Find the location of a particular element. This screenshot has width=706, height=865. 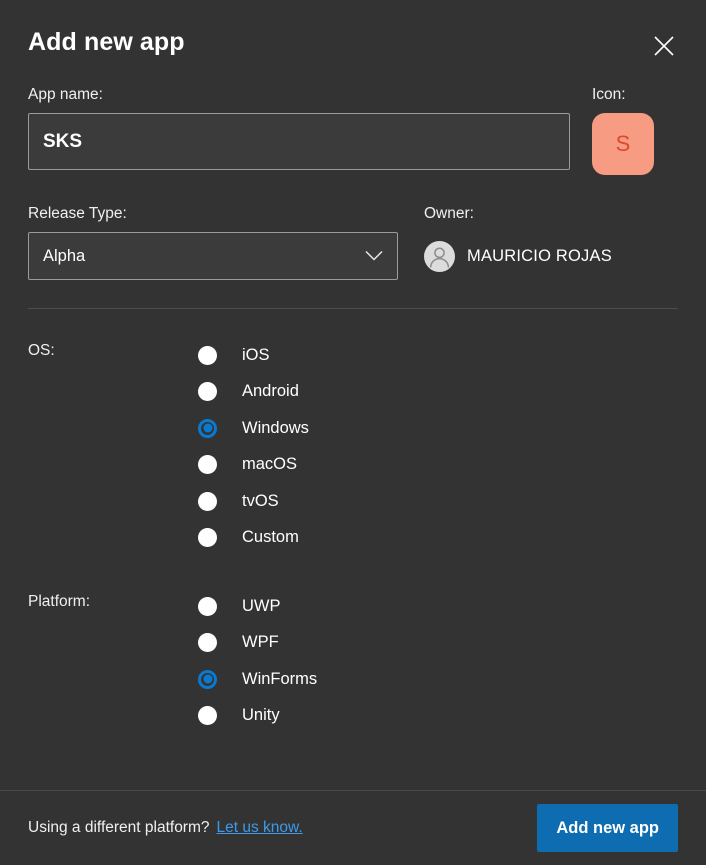

owner-column: Owner: MAURICIO ROJAS is located at coordinates (538, 242).